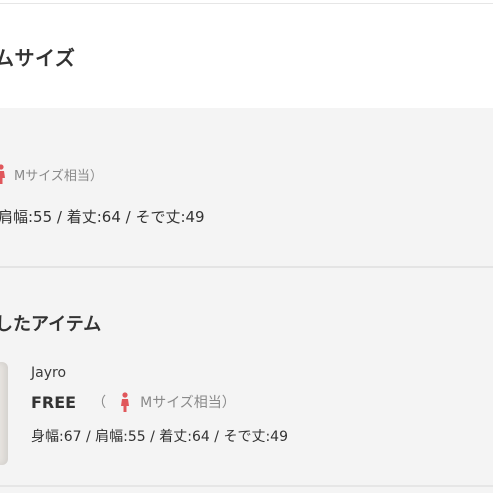  I want to click on size-equivalent: Mサイズ相当）, so click(51, 174).